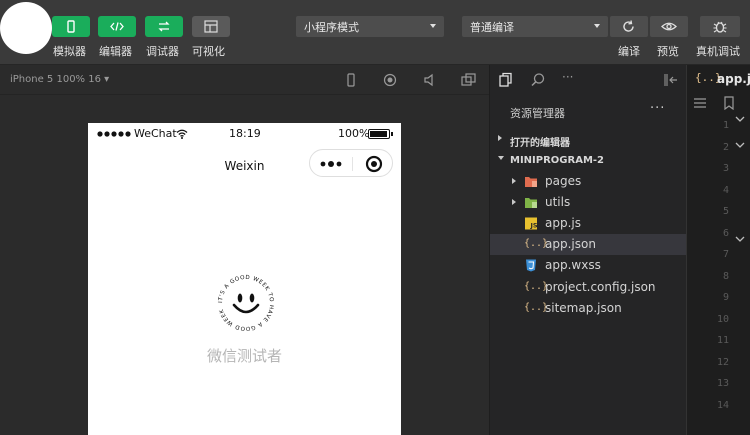  Describe the element at coordinates (535, 26) in the screenshot. I see `compile-select: 普通编译` at that location.